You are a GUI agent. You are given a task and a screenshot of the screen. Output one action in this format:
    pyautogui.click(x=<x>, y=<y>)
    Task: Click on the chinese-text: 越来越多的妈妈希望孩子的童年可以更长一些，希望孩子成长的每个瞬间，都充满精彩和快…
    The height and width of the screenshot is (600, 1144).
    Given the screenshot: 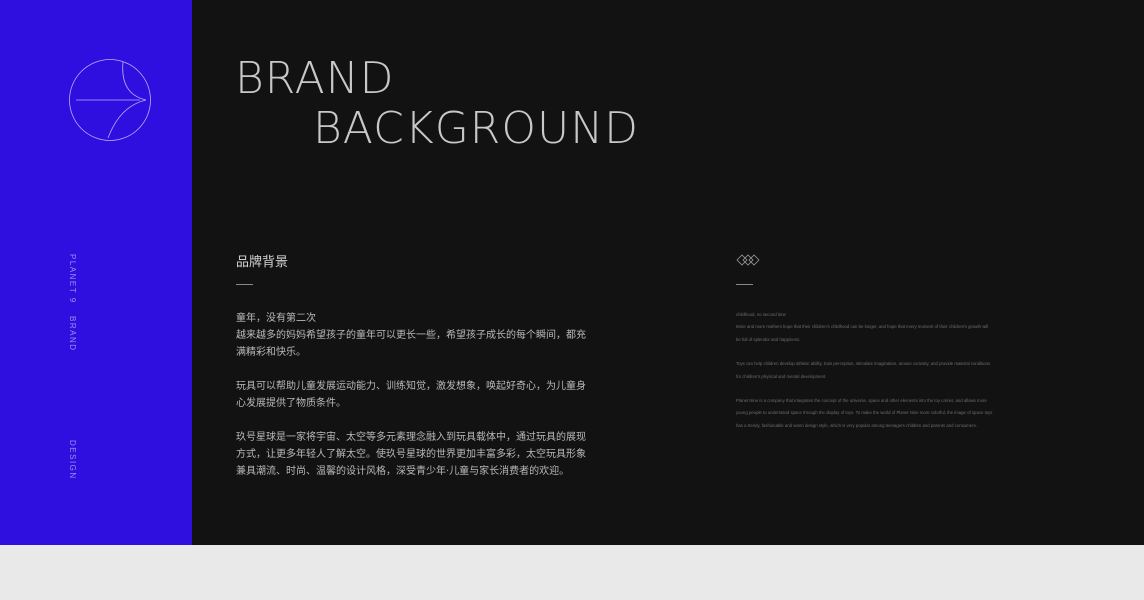 What is the action you would take?
    pyautogui.click(x=411, y=344)
    